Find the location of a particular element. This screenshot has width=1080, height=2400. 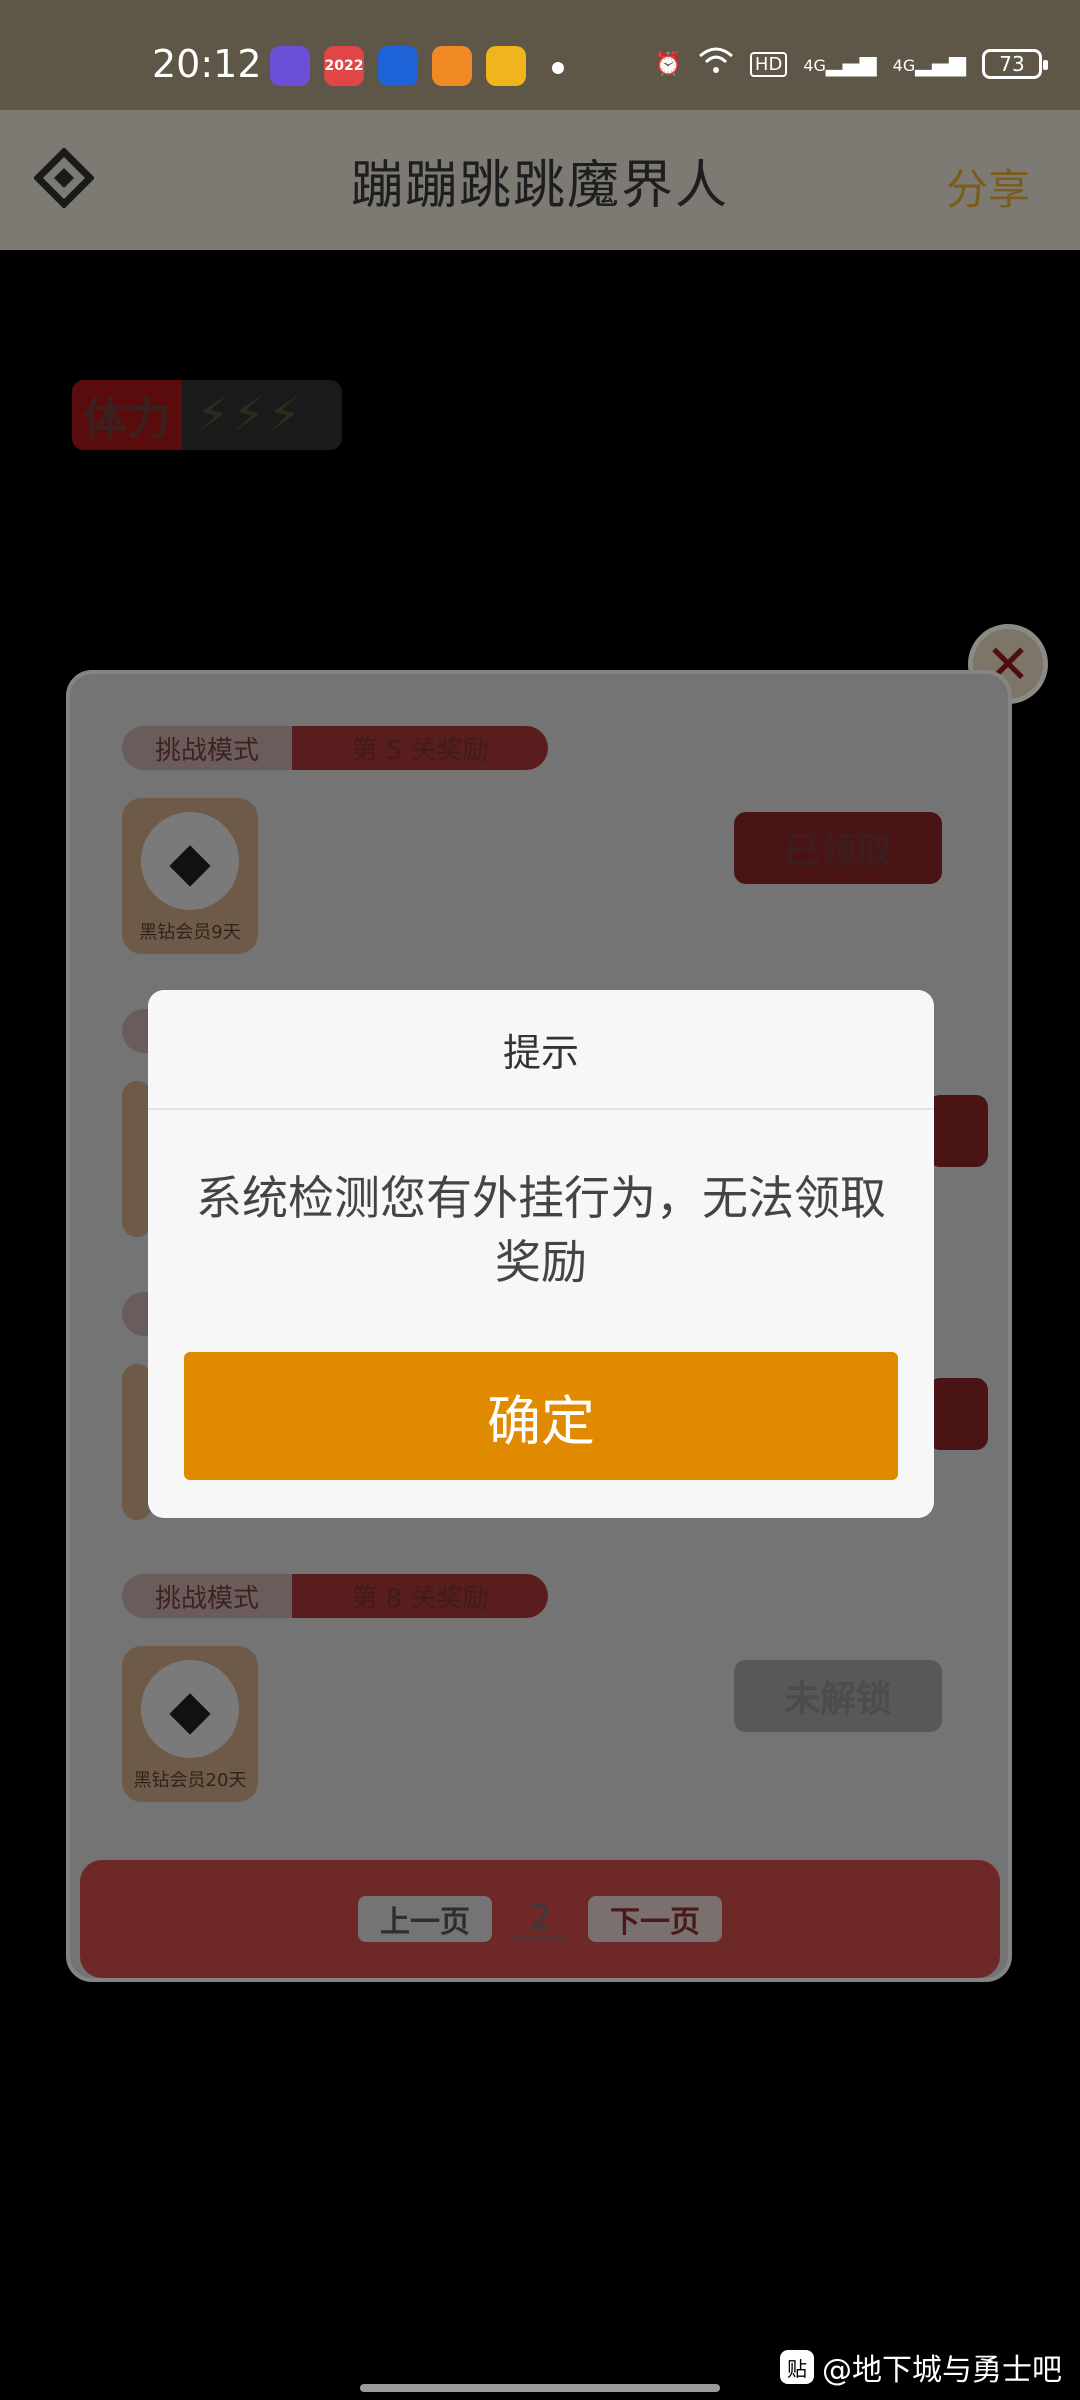

hd-icon: HD is located at coordinates (768, 64).